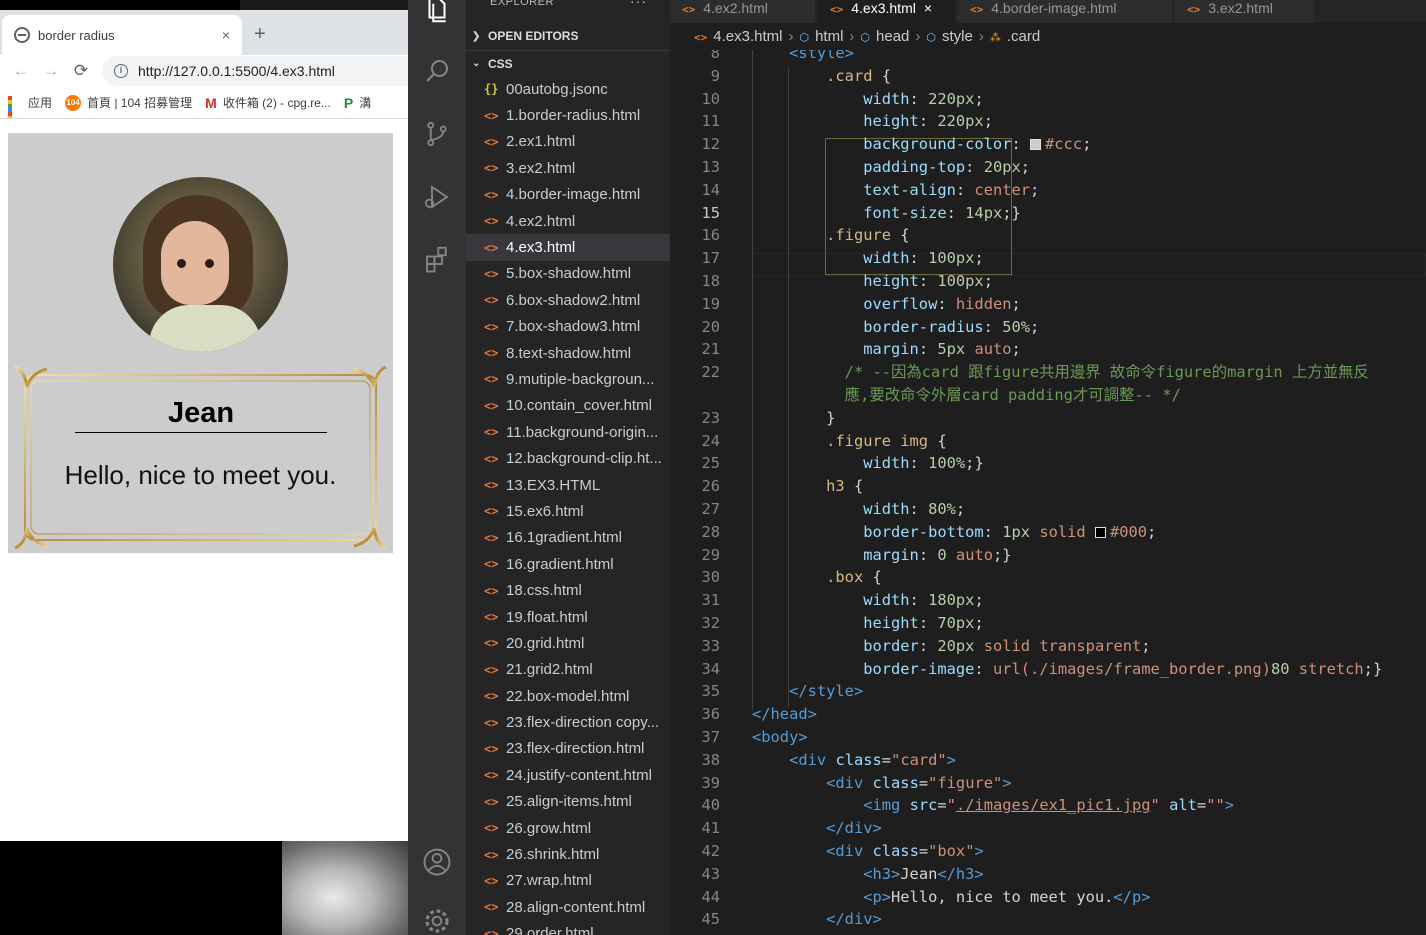  Describe the element at coordinates (568, 590) in the screenshot. I see `file-item: <> 18.css.html` at that location.